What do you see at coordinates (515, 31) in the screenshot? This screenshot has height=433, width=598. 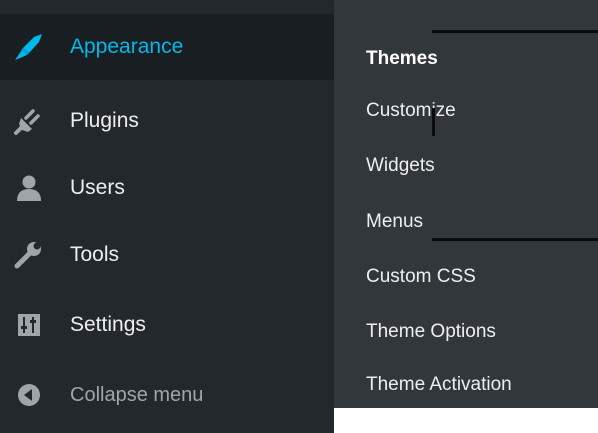 I see `frame-line-top` at bounding box center [515, 31].